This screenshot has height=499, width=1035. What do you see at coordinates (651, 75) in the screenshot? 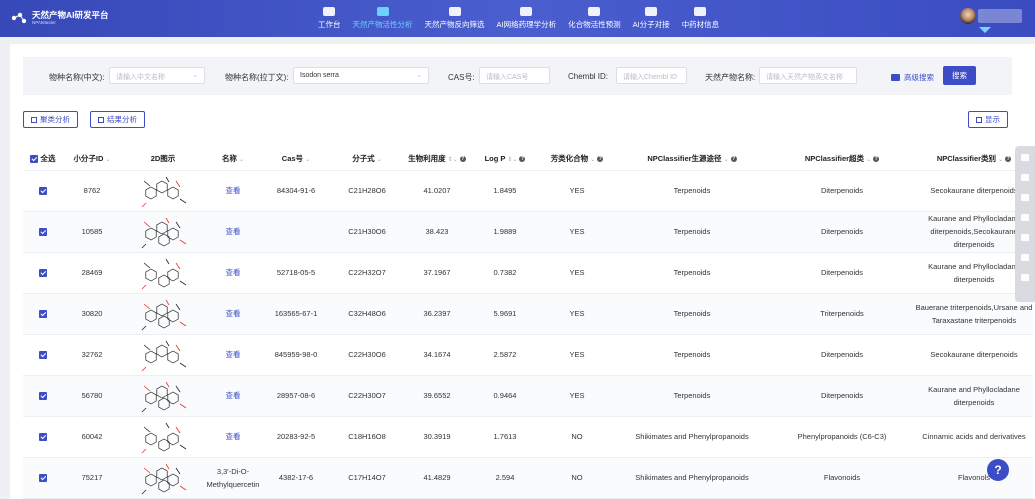
I see `chembl-input: 请输入Chembl ID` at bounding box center [651, 75].